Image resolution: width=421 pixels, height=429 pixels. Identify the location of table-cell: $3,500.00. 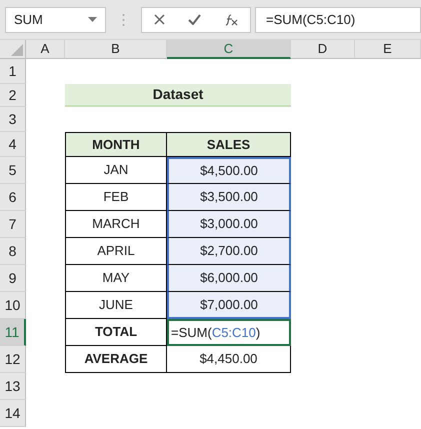
(229, 197).